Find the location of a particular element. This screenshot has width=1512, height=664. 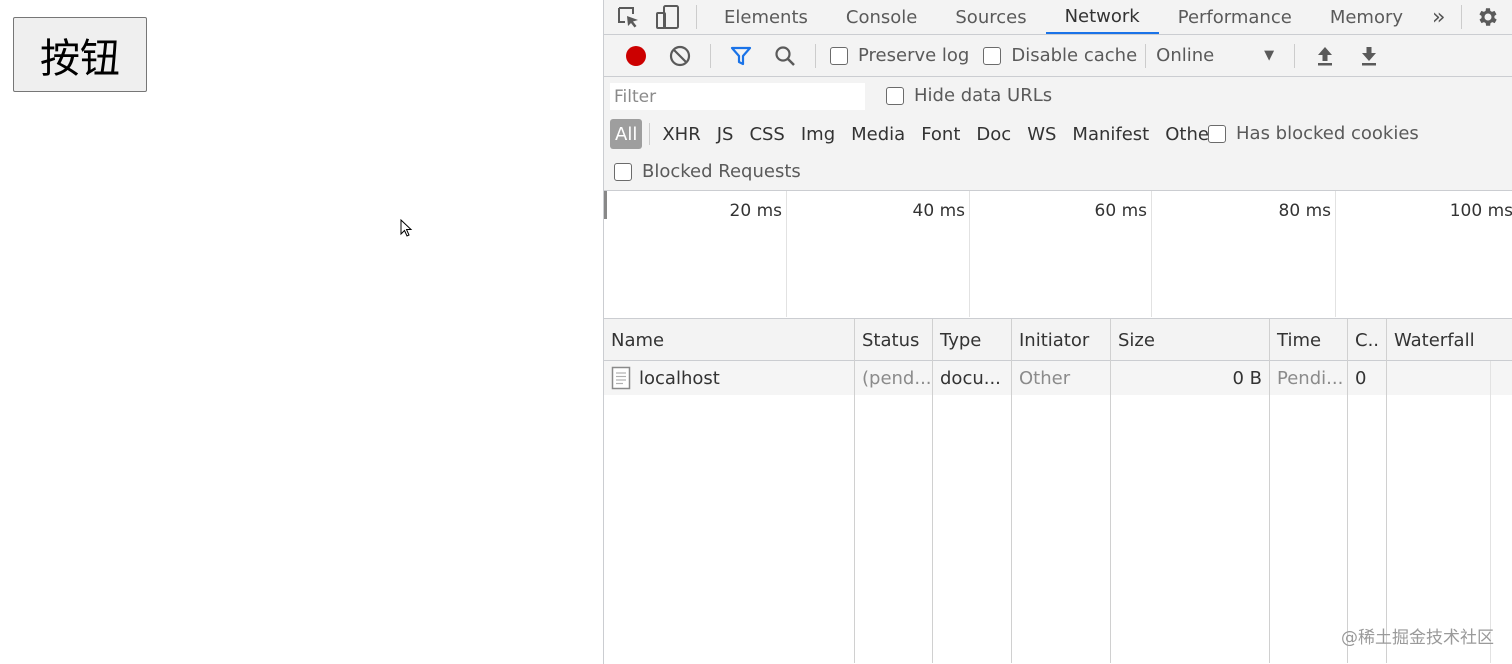

disable-cache-label: Disable cache is located at coordinates (1074, 55).